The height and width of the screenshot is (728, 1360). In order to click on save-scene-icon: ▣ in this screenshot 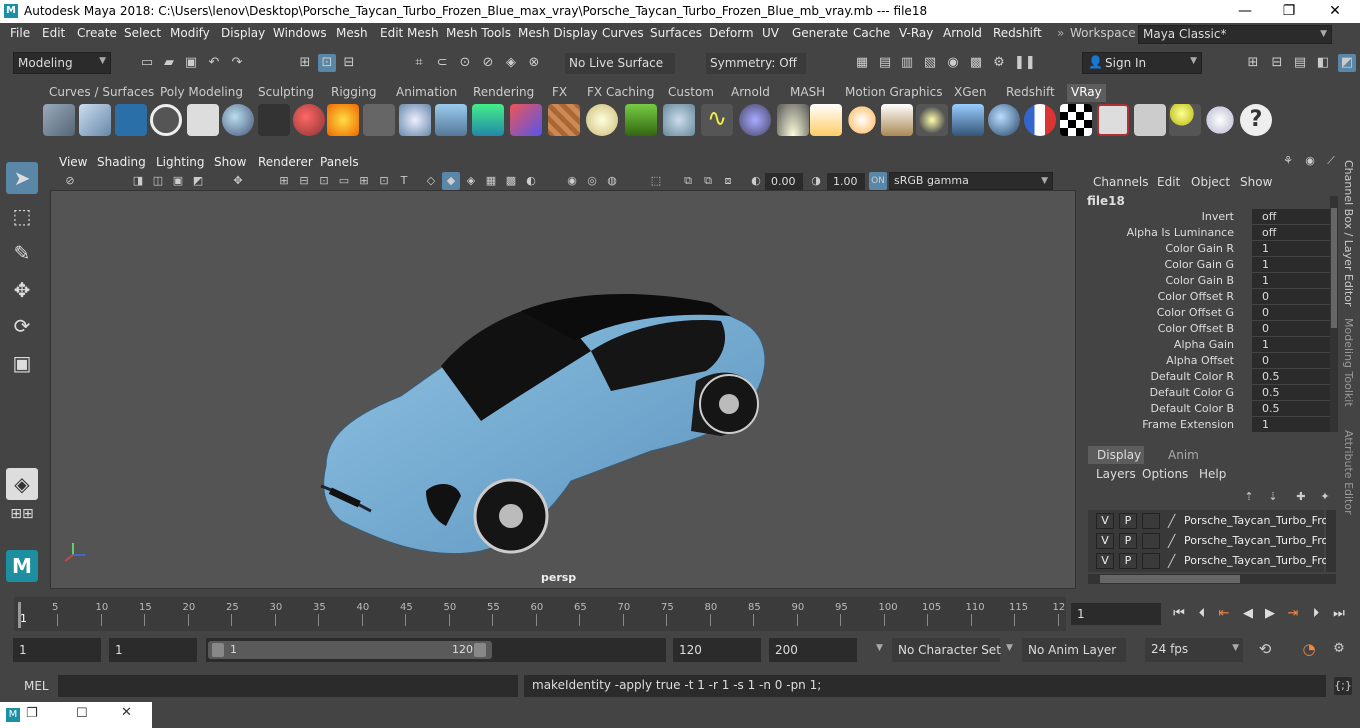, I will do `click(191, 63)`.